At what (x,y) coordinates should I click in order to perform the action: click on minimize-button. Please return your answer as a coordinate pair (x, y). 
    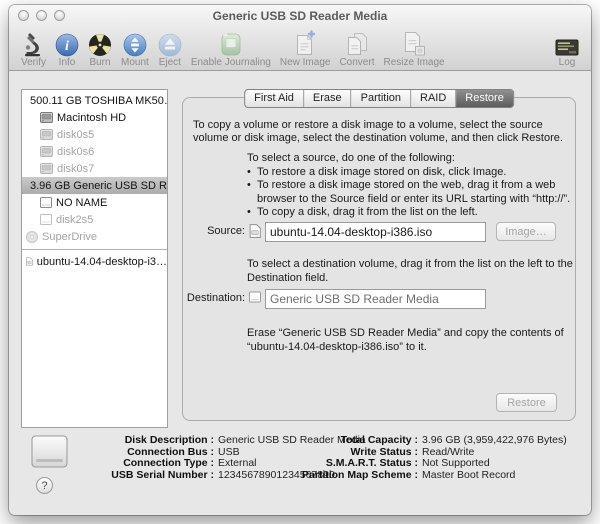
    Looking at the image, I should click on (41, 15).